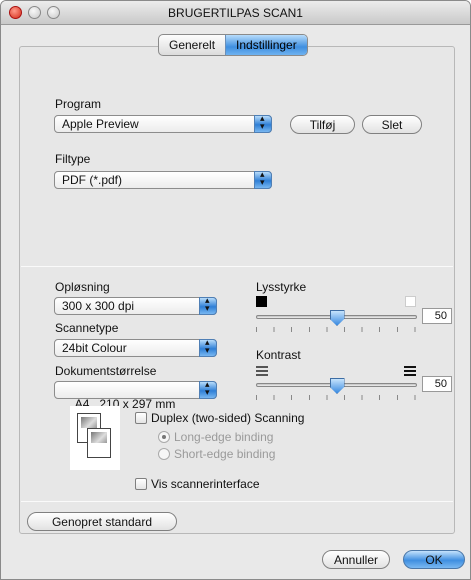  I want to click on scantype-select-value: 24bit Colour, so click(94, 348).